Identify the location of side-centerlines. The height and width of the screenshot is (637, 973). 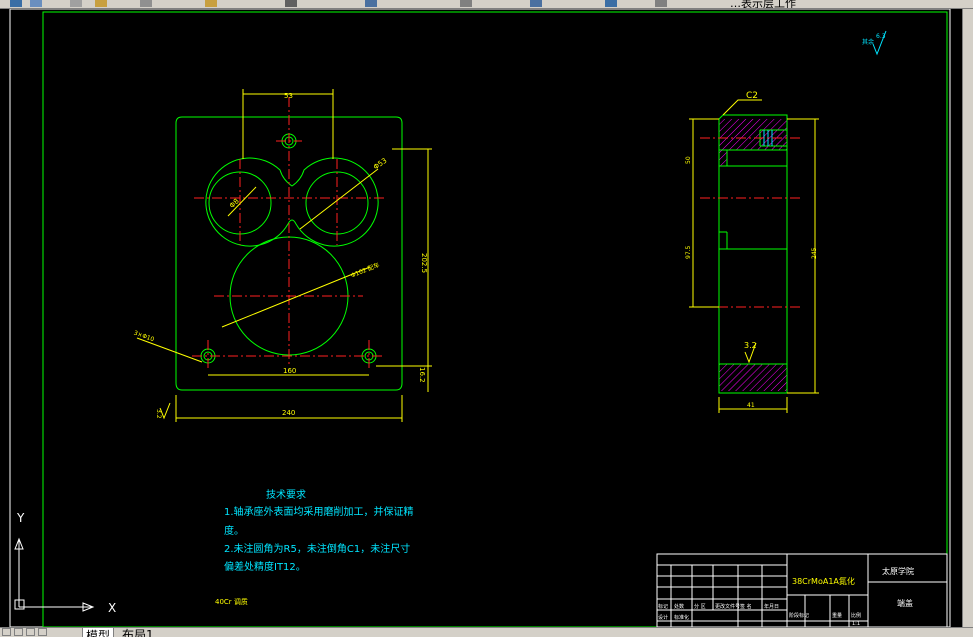
(750, 222).